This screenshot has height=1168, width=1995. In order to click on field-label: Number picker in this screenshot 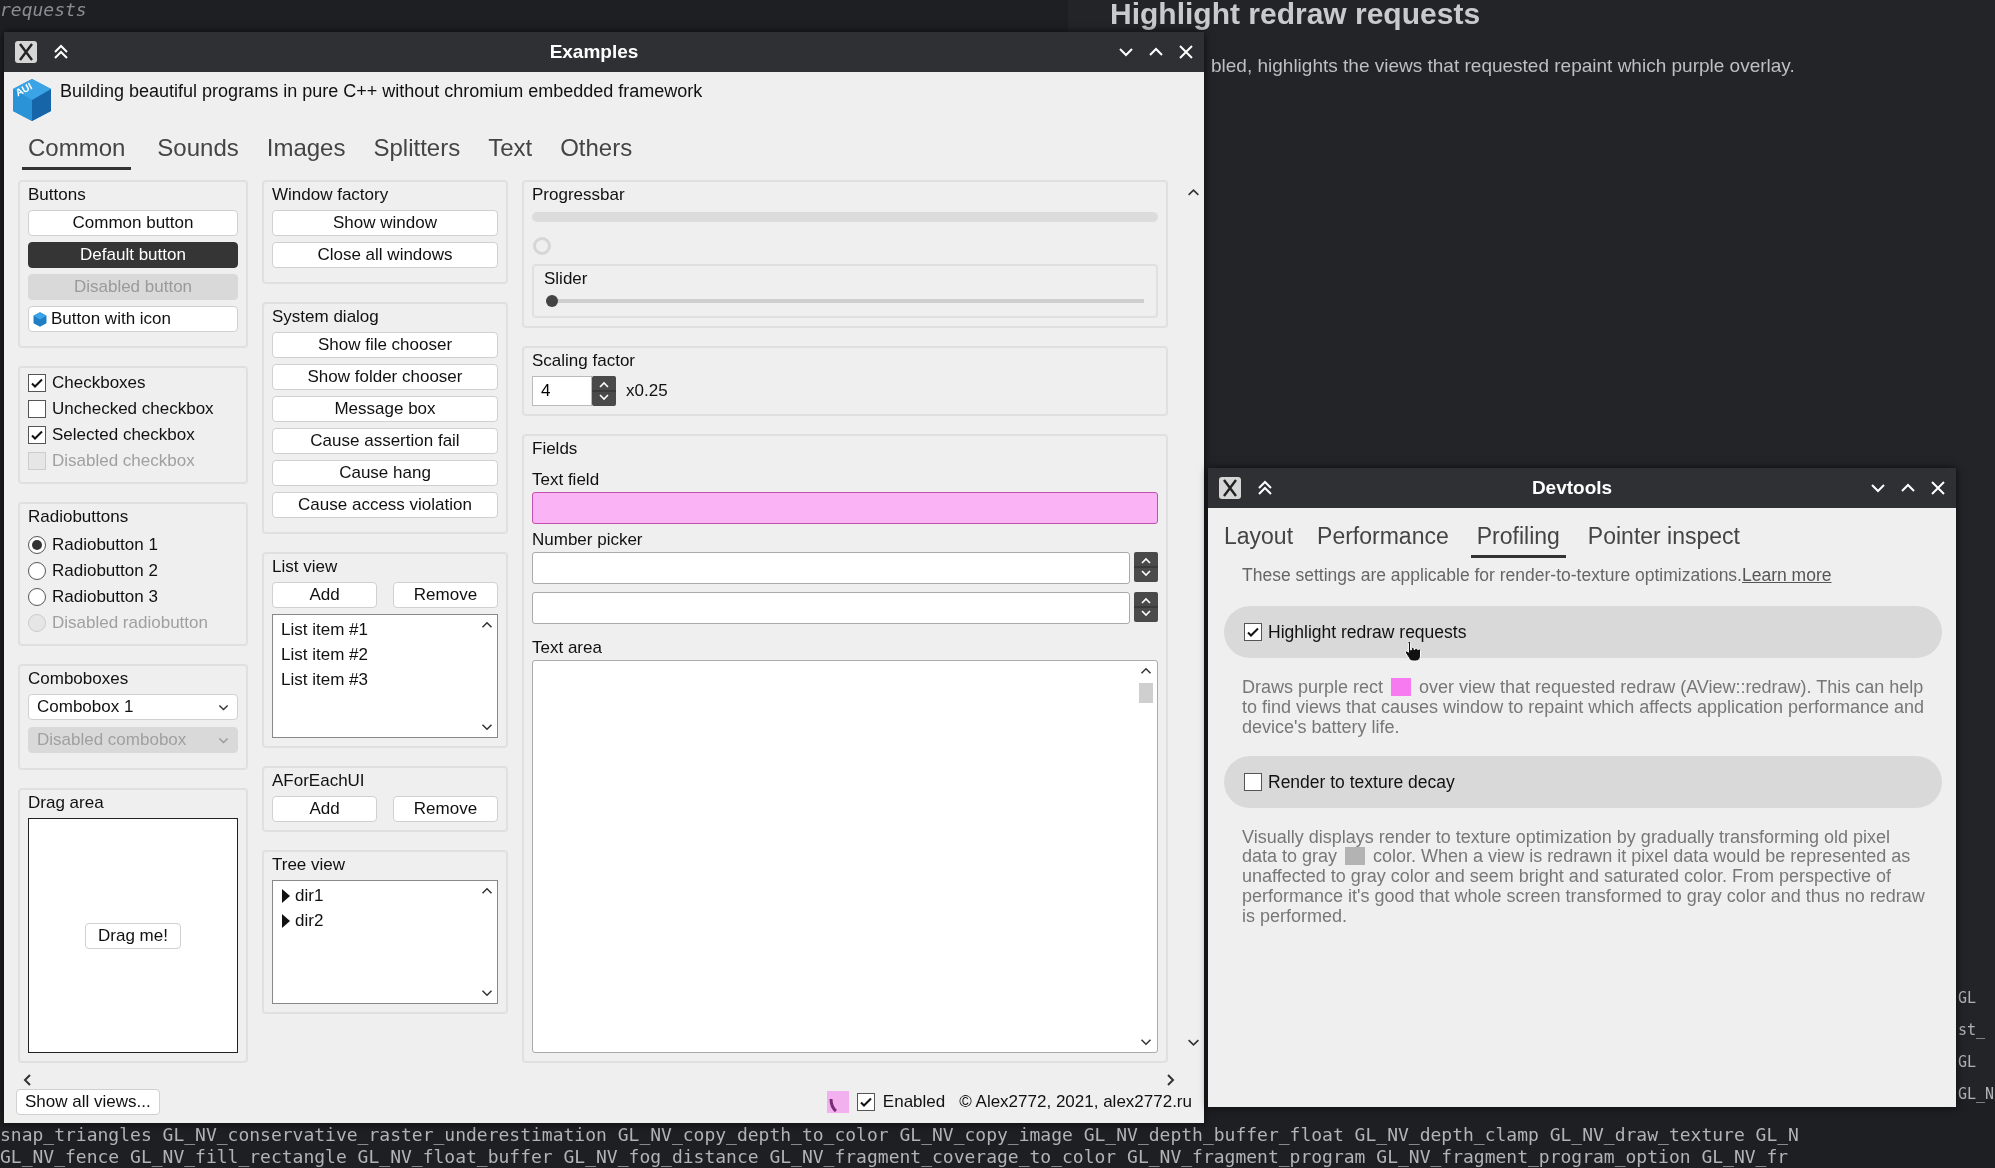, I will do `click(588, 539)`.